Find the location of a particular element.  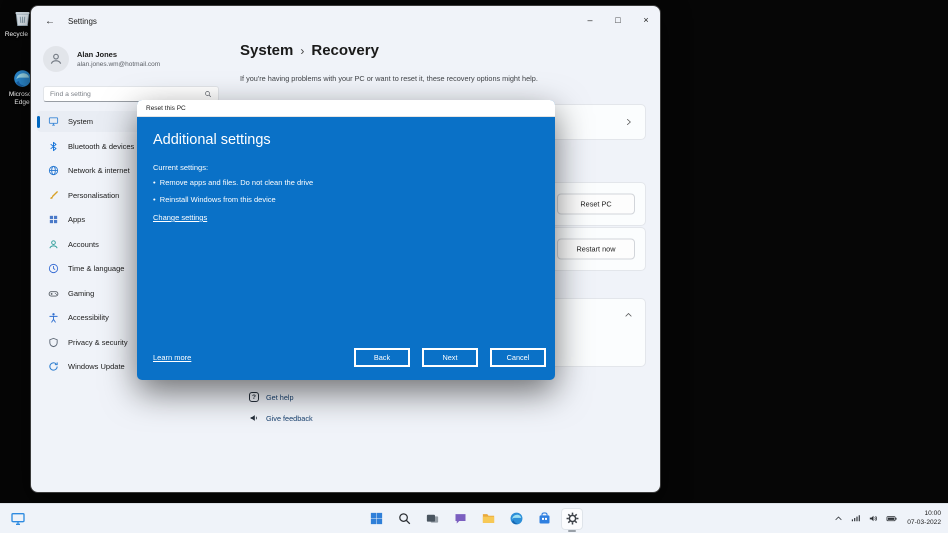

edge-button is located at coordinates (516, 519).